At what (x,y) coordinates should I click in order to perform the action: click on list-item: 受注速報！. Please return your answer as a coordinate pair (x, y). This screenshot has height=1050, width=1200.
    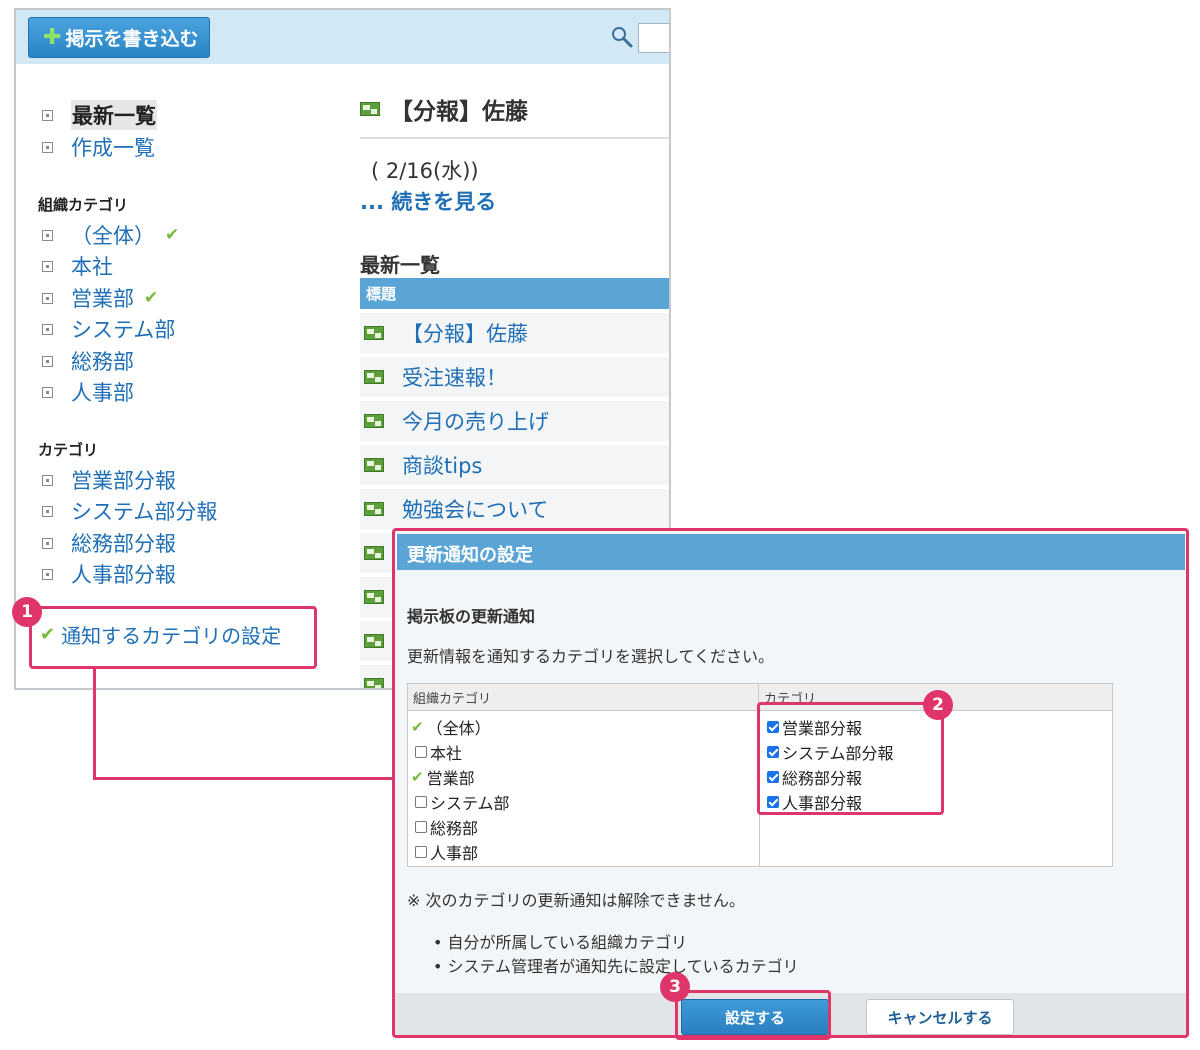
    Looking at the image, I should click on (514, 378).